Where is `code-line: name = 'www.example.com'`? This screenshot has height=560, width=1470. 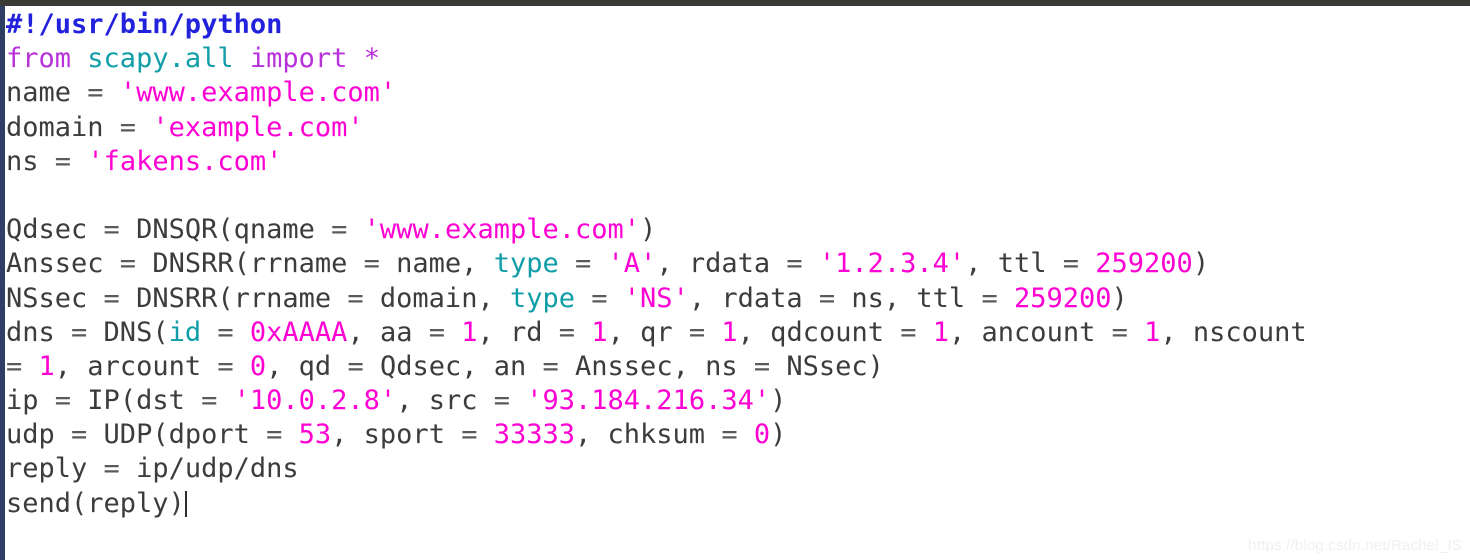
code-line: name = 'www.example.com' is located at coordinates (738, 93).